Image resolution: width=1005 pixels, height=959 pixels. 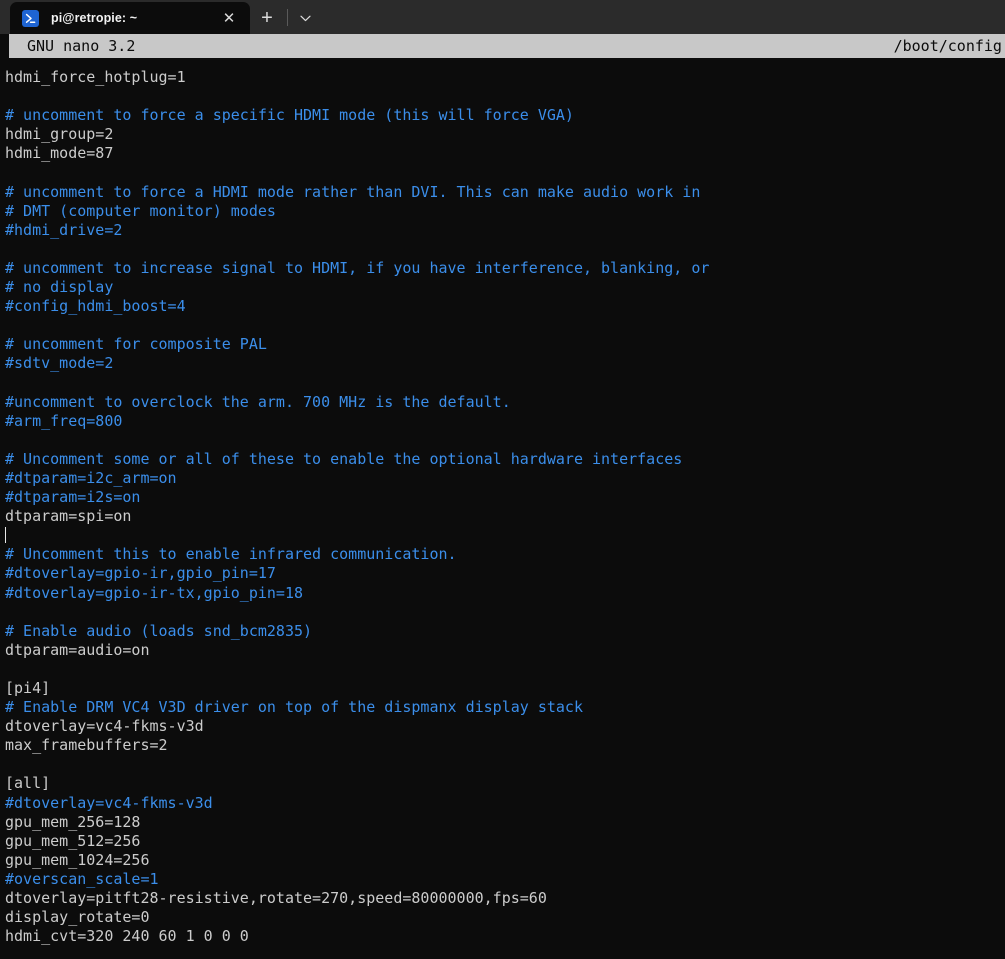 What do you see at coordinates (949, 46) in the screenshot?
I see `nano-filename-label: /boot/config.` at bounding box center [949, 46].